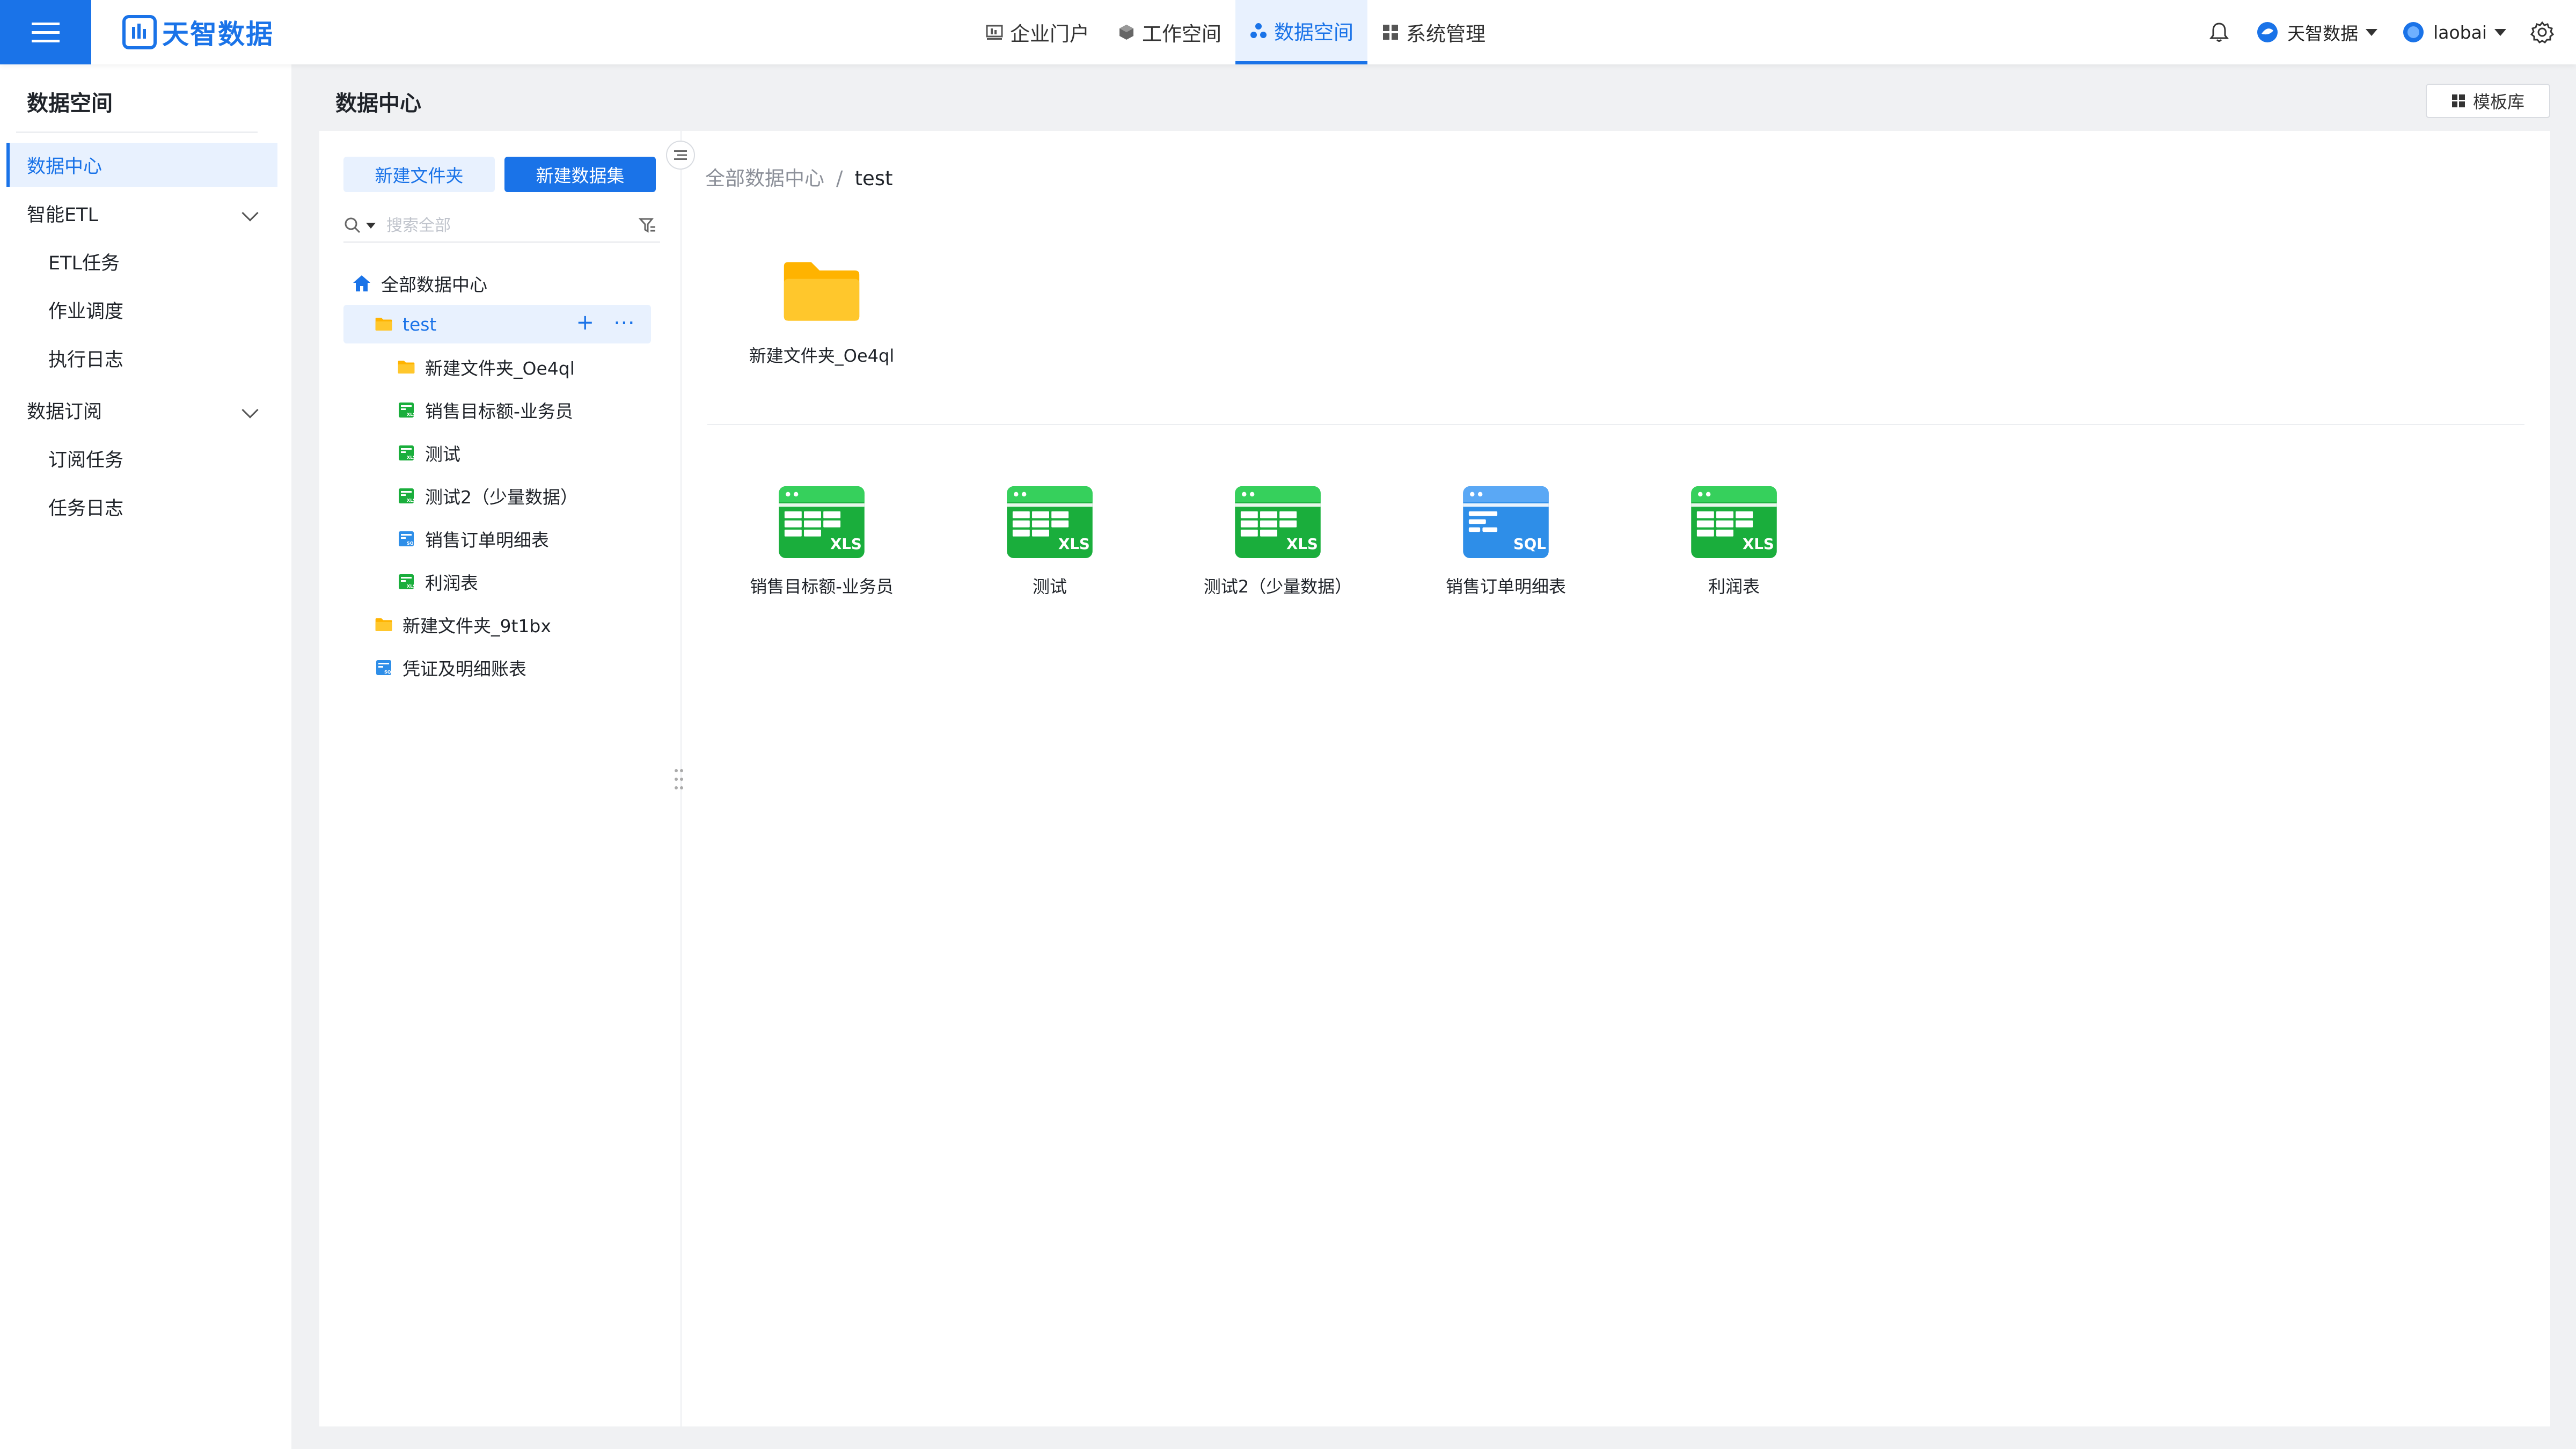 The height and width of the screenshot is (1449, 2576). Describe the element at coordinates (62, 215) in the screenshot. I see `sidebar-item-label: 智能ETL` at that location.